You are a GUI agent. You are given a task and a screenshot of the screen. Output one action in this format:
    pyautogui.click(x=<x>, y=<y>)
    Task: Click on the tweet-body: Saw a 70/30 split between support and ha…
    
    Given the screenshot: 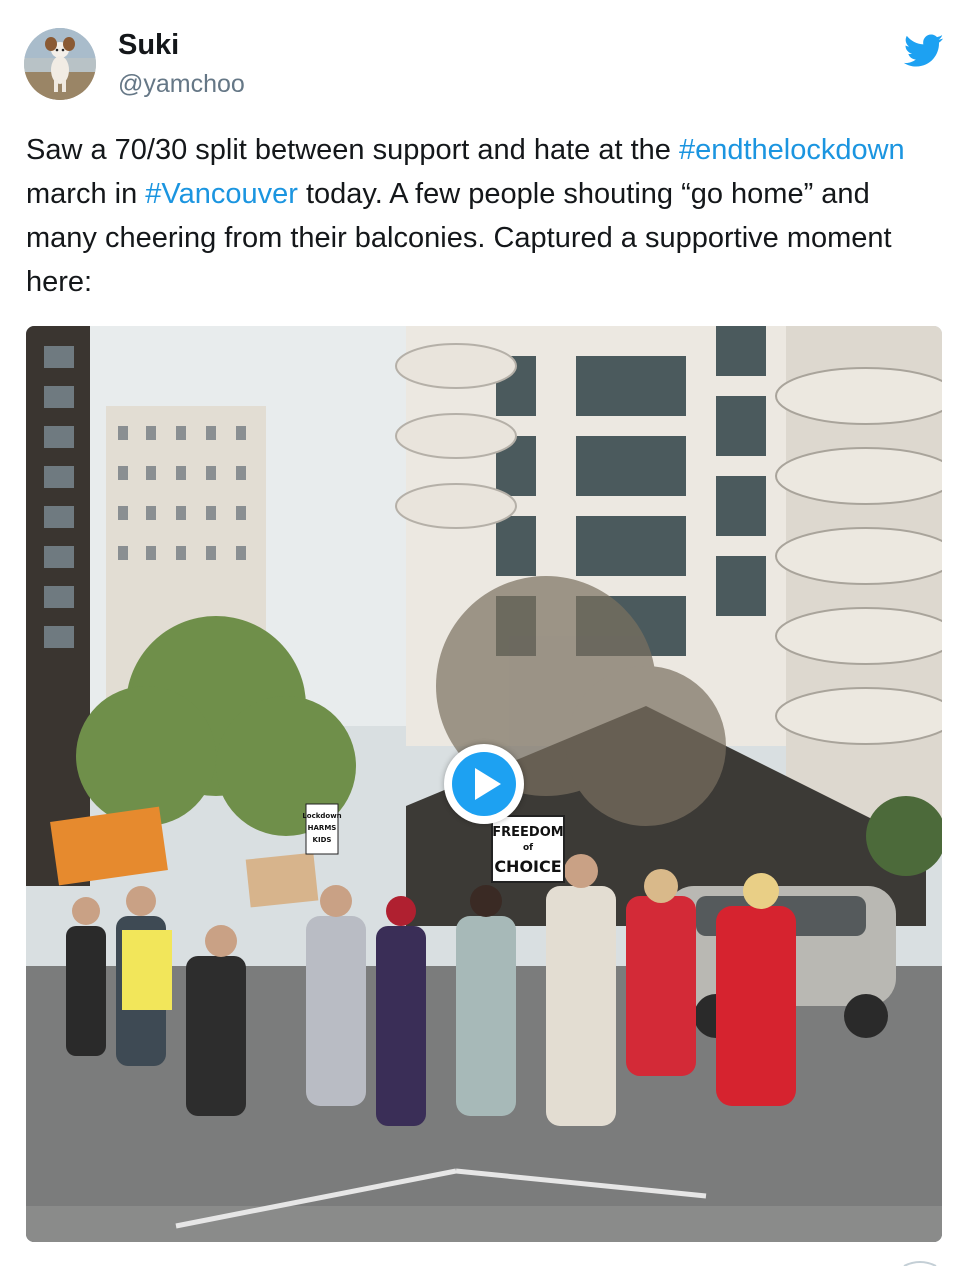 What is the action you would take?
    pyautogui.click(x=476, y=216)
    